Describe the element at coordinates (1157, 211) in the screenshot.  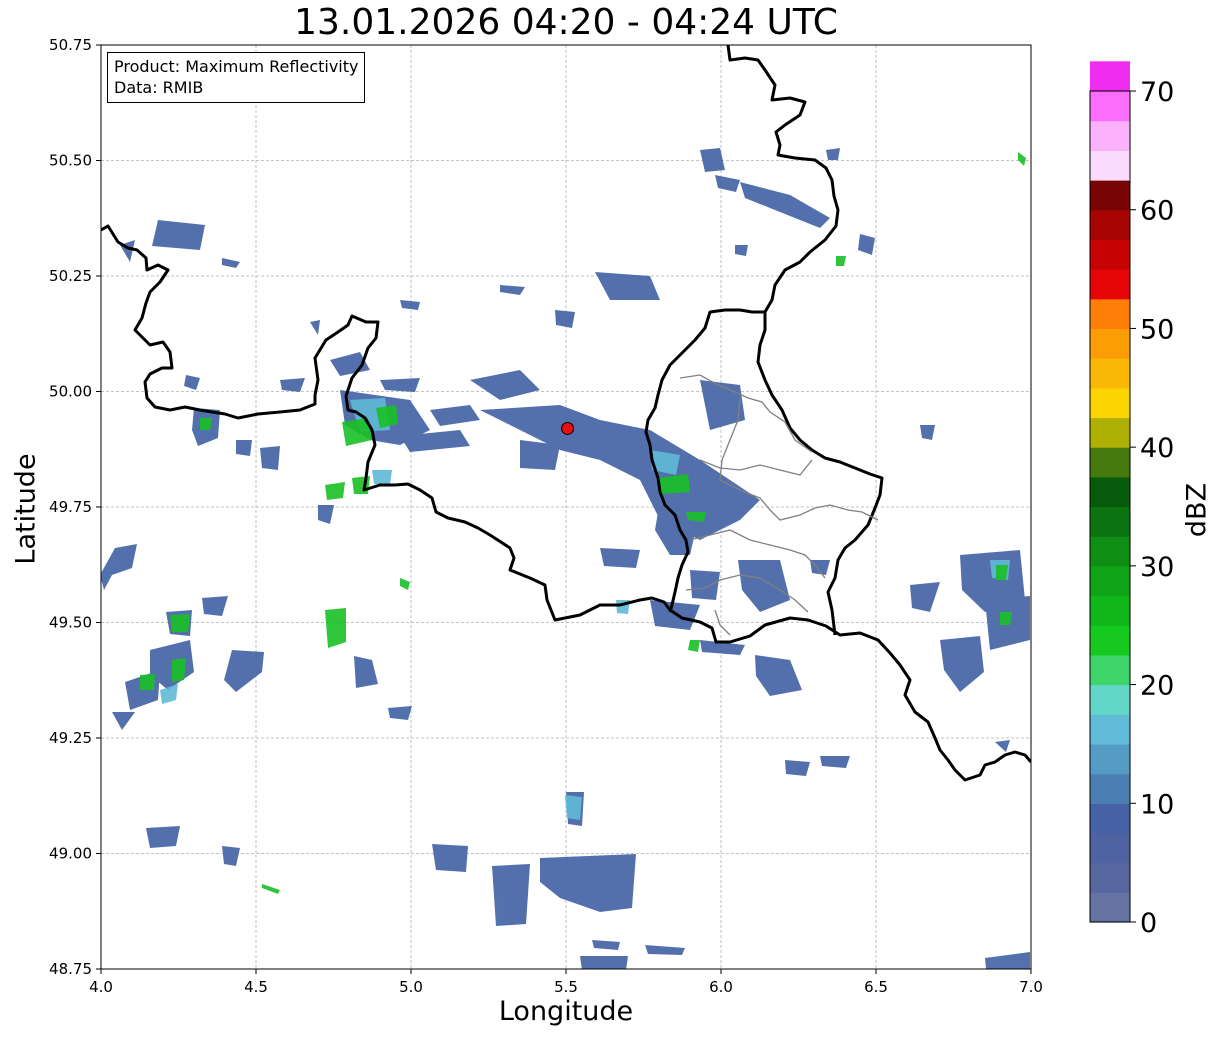
I see `colorbar-tick-label: 60` at that location.